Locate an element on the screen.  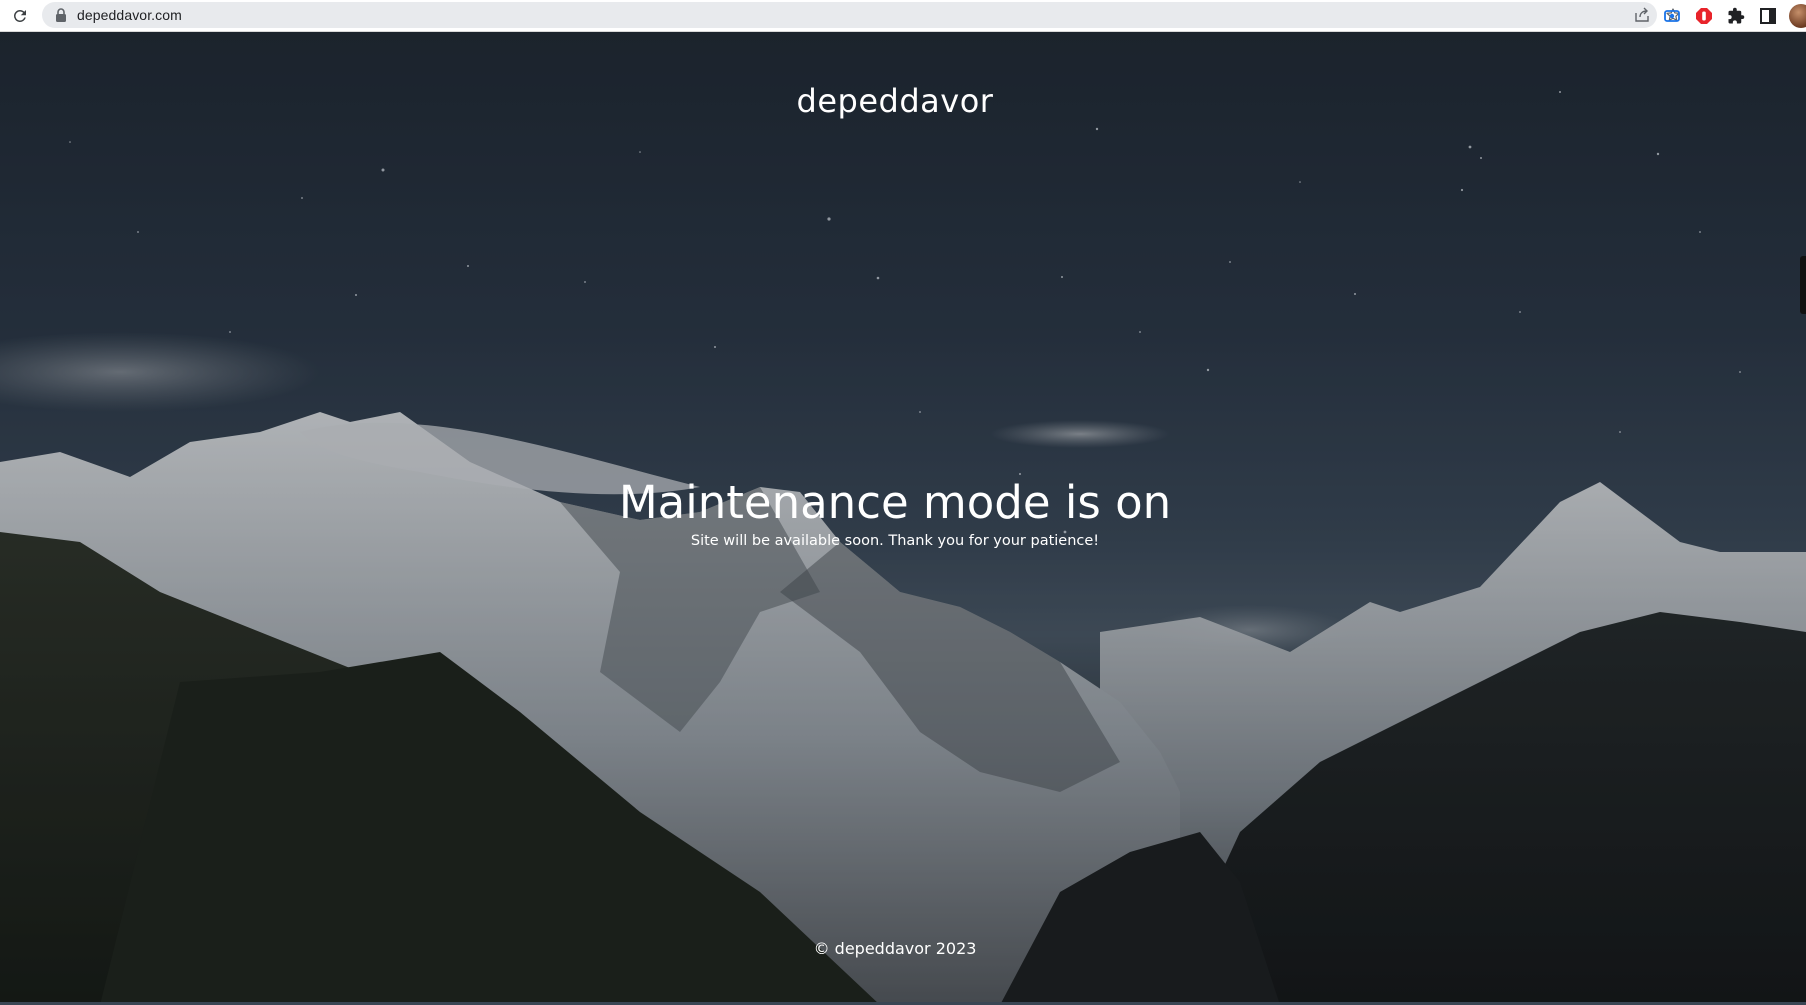
lock-icon is located at coordinates (61, 15).